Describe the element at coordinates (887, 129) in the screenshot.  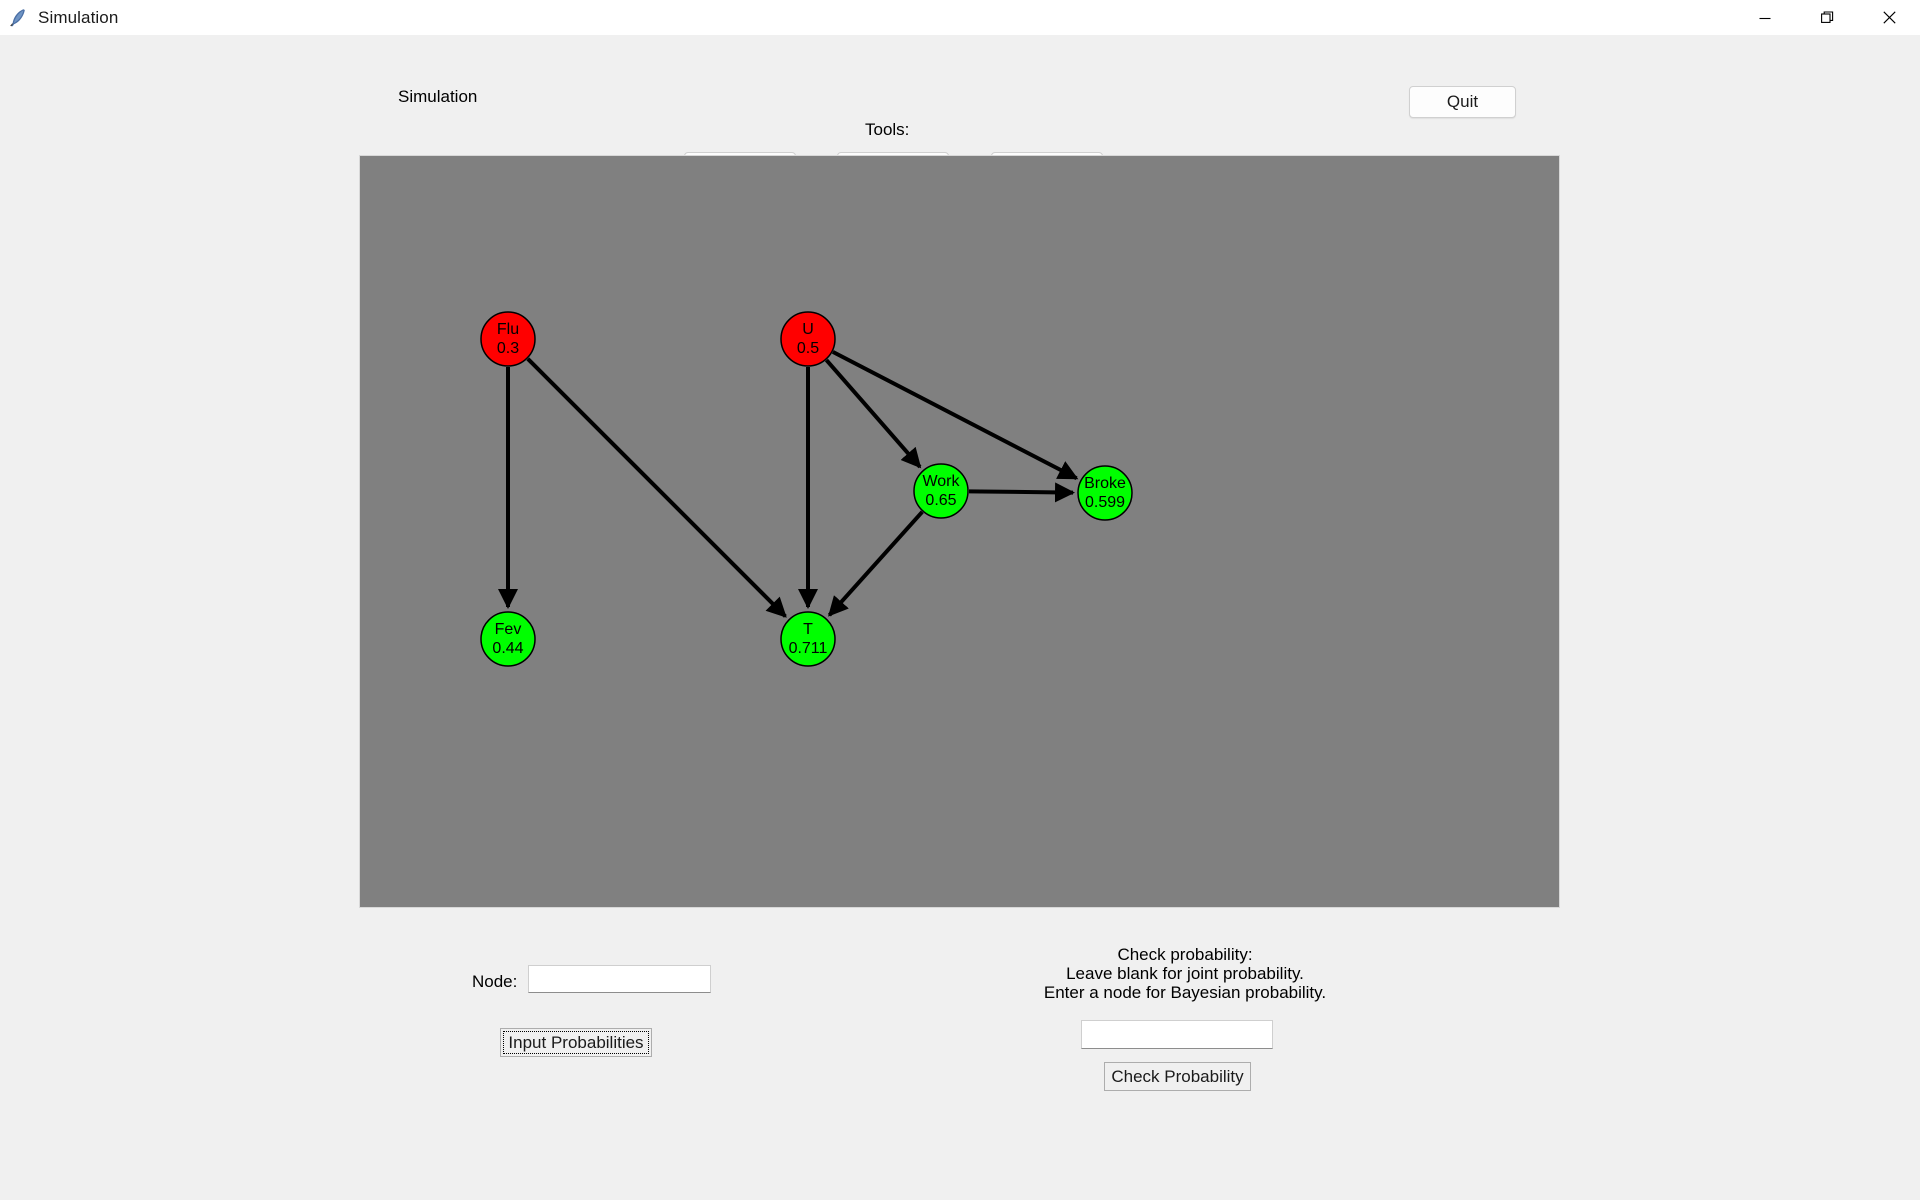
I see `tools-title: Tools:` at that location.